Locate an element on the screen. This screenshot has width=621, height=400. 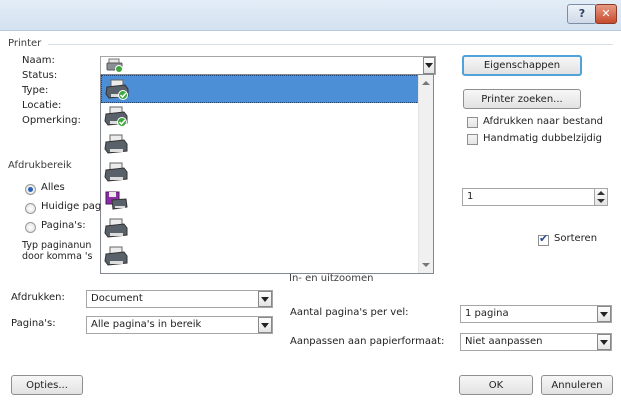
printer-name-dropdown-arrow is located at coordinates (429, 65).